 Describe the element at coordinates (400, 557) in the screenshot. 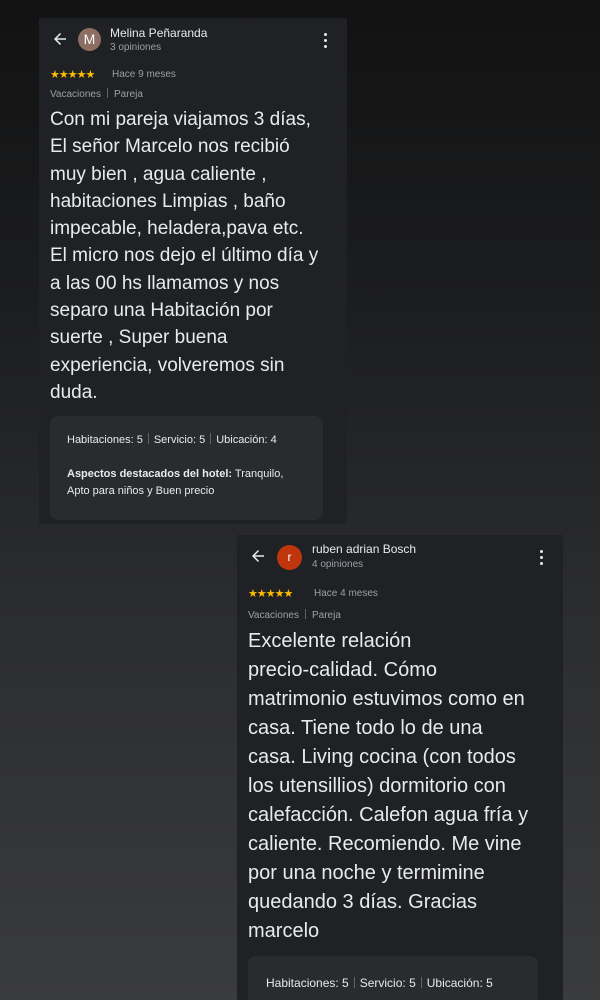

I see `review-header: r ruben adrian Bosch 4 opiniones` at that location.